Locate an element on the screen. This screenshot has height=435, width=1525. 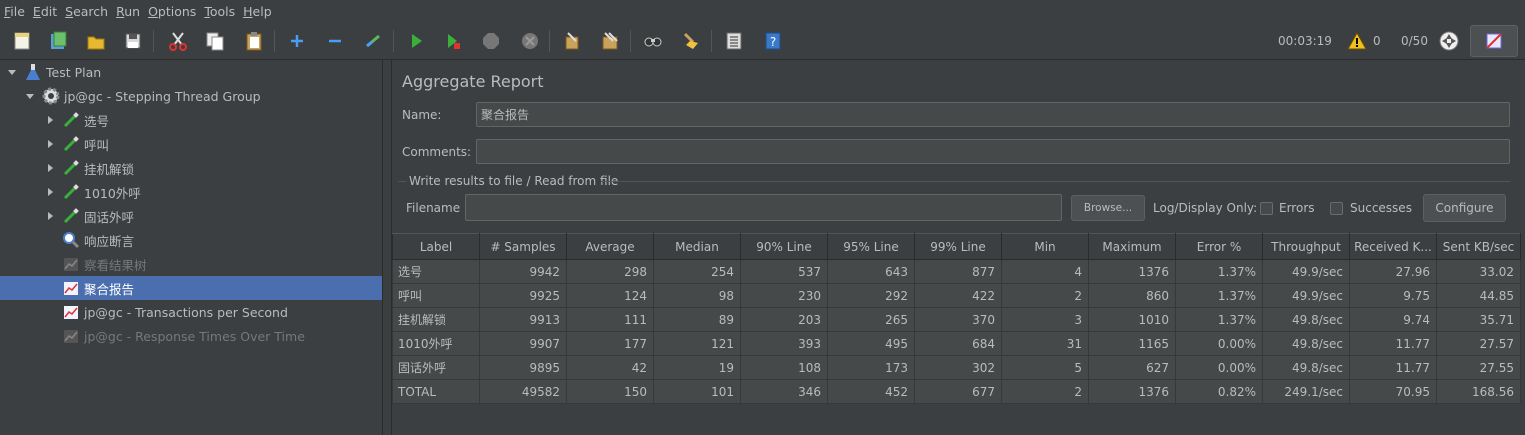
save-icon is located at coordinates (133, 41).